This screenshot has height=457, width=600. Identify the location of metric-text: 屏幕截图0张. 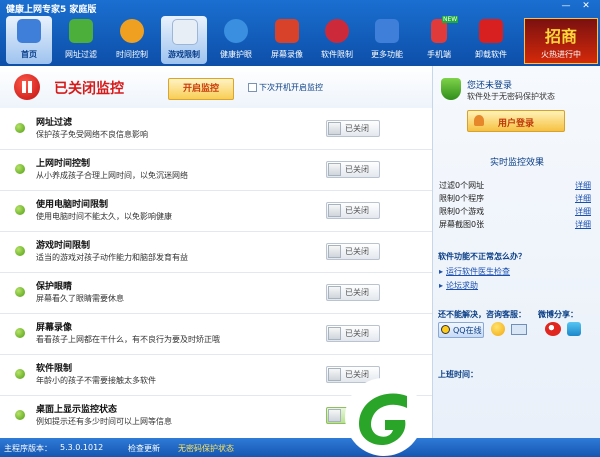
(462, 224).